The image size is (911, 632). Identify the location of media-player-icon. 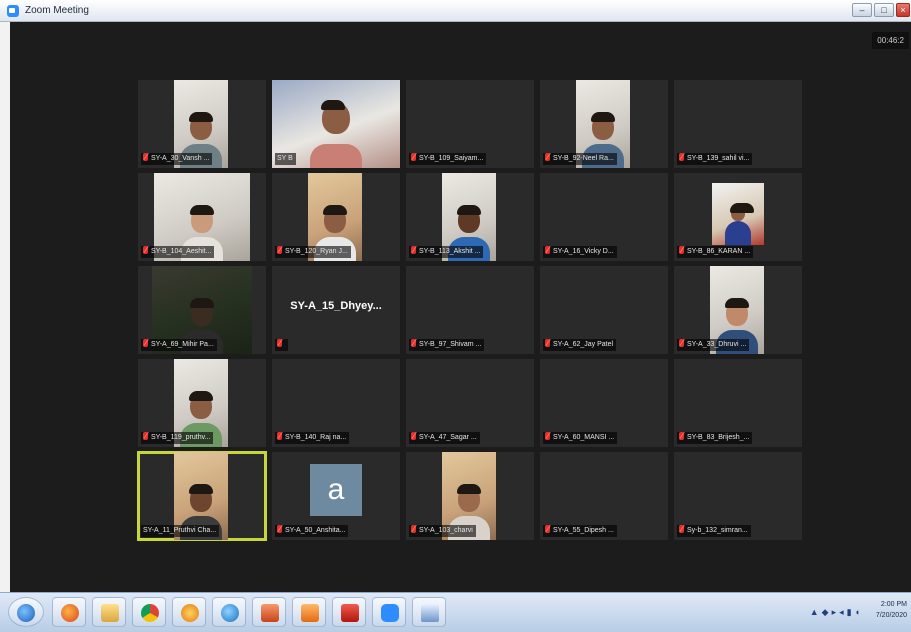
(190, 613).